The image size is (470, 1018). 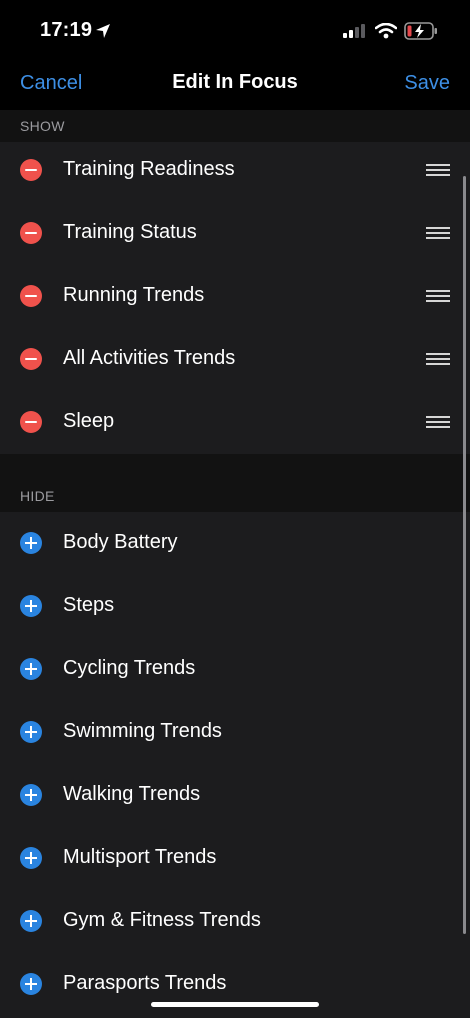 I want to click on section-label: SHOW, so click(x=42, y=126).